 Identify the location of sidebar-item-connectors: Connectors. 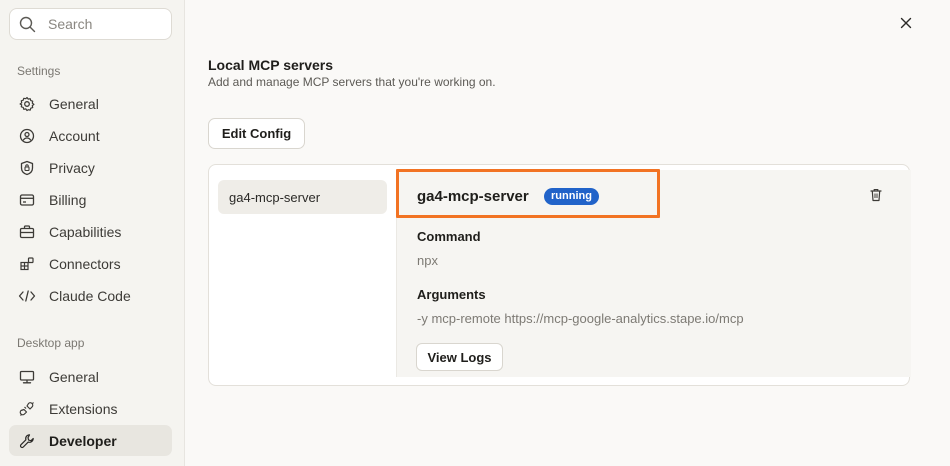
(90, 263).